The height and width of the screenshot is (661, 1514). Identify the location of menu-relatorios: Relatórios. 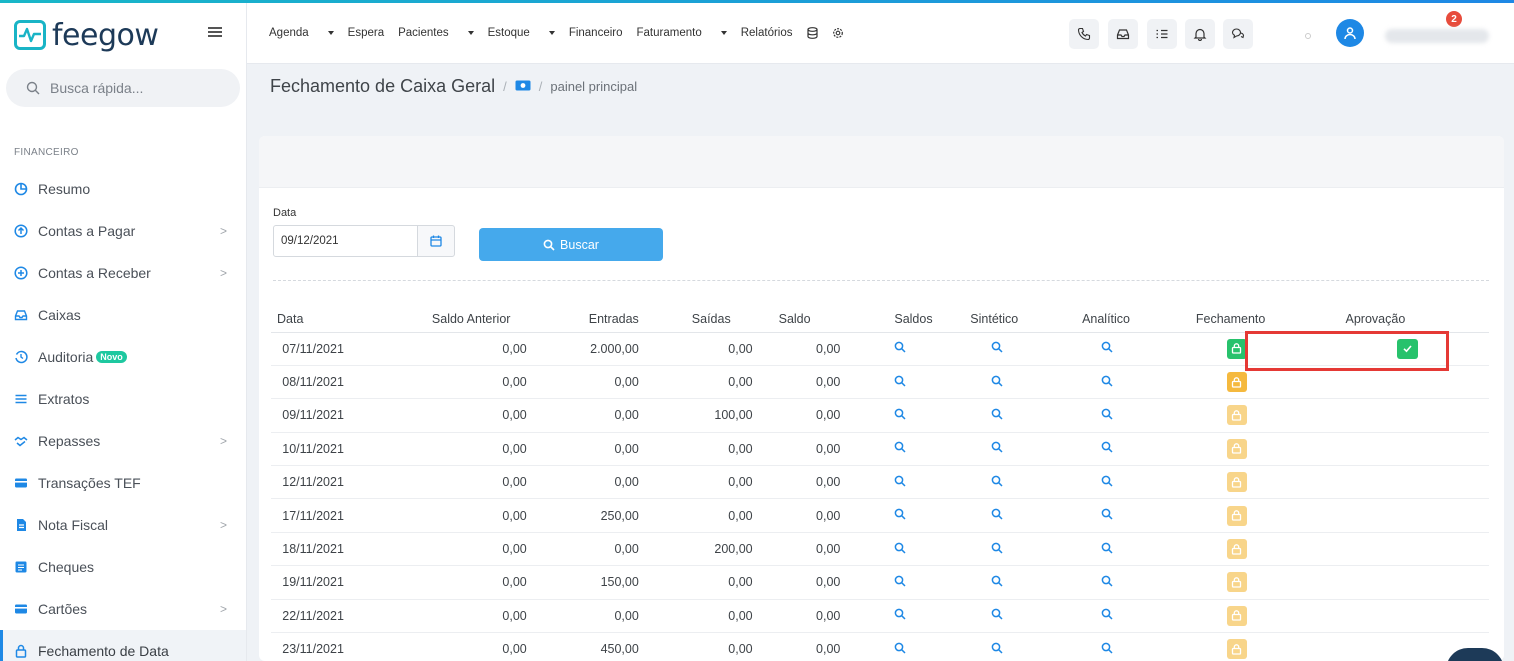
(767, 34).